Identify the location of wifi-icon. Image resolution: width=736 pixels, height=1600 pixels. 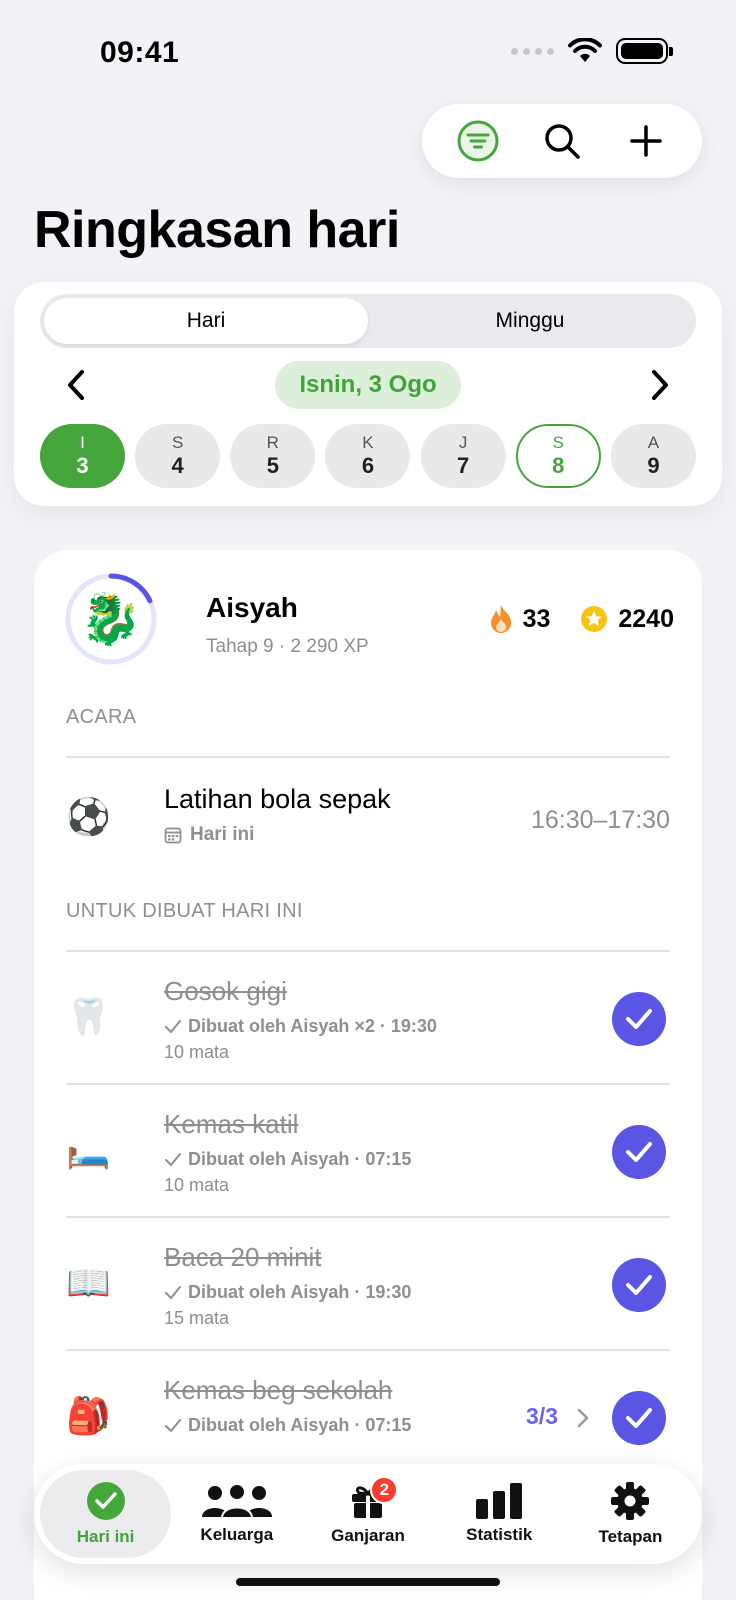
(585, 50).